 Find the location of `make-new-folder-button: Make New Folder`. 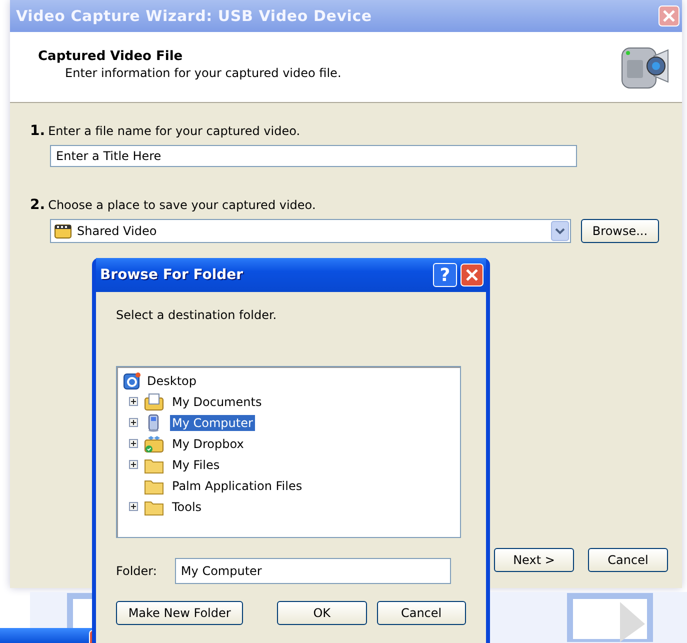

make-new-folder-button: Make New Folder is located at coordinates (180, 613).